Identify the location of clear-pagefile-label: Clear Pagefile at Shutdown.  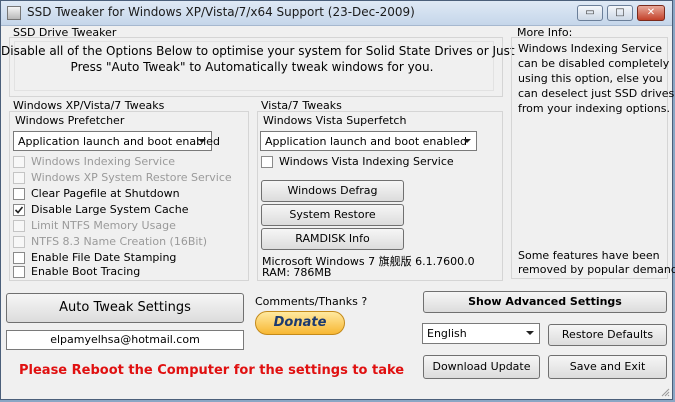
(105, 193).